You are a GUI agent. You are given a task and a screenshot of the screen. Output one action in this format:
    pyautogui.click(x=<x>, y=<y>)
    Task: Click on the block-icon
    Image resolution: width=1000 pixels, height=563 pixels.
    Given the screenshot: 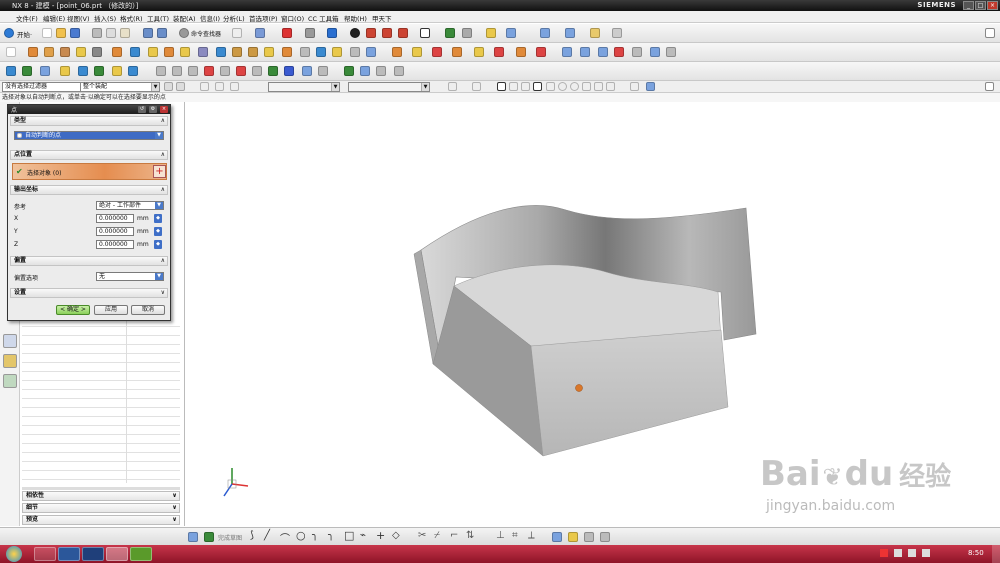 What is the action you would take?
    pyautogui.click(x=387, y=33)
    